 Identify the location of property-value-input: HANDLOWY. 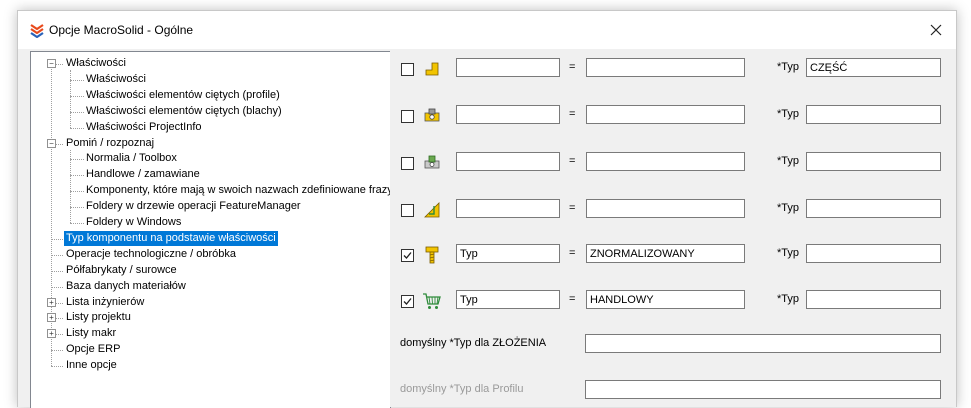
(665, 299).